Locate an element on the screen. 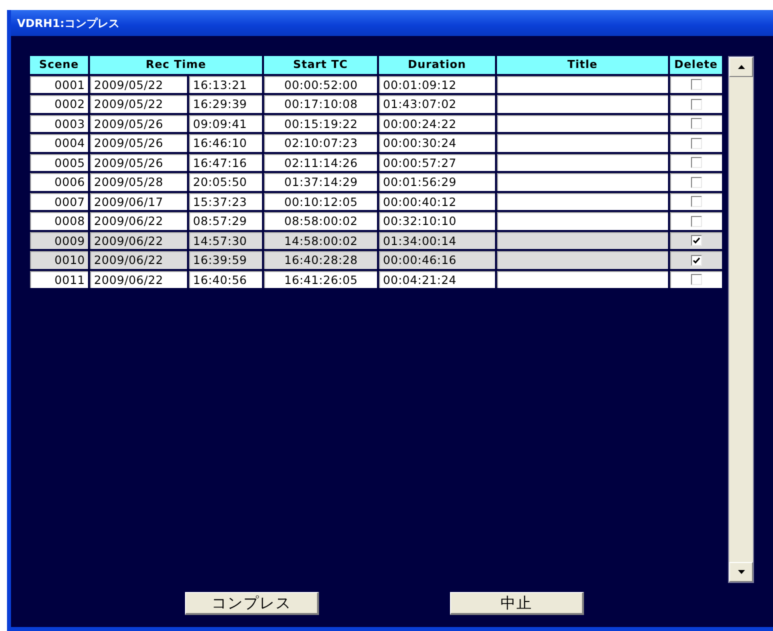 The image size is (773, 631). table-cell: 00:00:24:22 is located at coordinates (437, 123).